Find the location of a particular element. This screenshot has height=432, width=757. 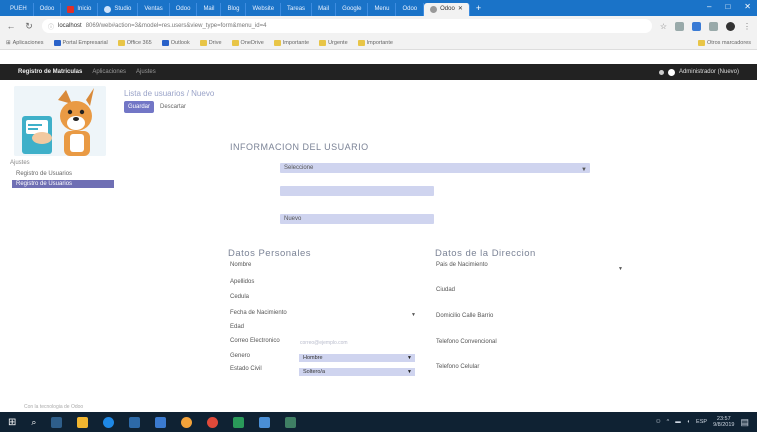

tab-label: Inicio is located at coordinates (84, 9).